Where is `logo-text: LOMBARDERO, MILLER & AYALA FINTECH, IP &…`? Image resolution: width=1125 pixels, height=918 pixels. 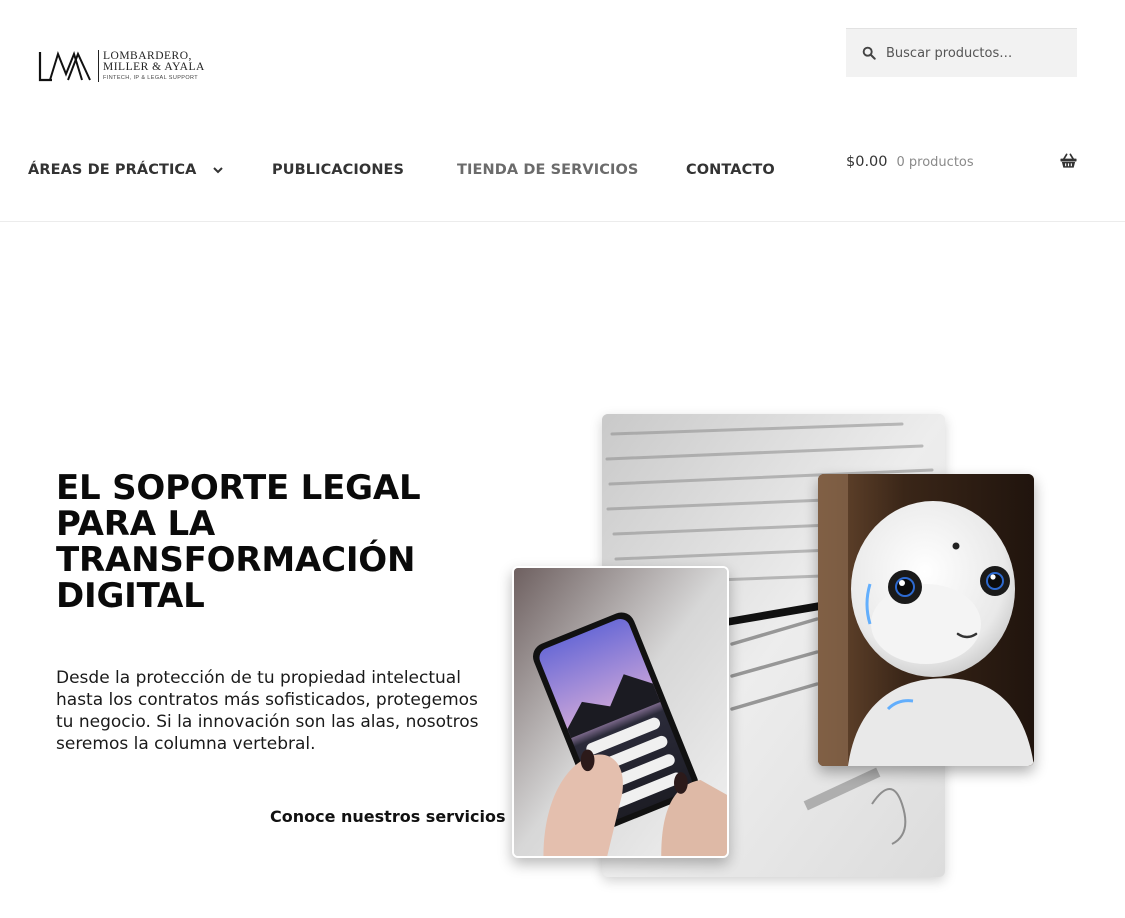
logo-text: LOMBARDERO, MILLER & AYALA FINTECH, IP &… is located at coordinates (154, 66).